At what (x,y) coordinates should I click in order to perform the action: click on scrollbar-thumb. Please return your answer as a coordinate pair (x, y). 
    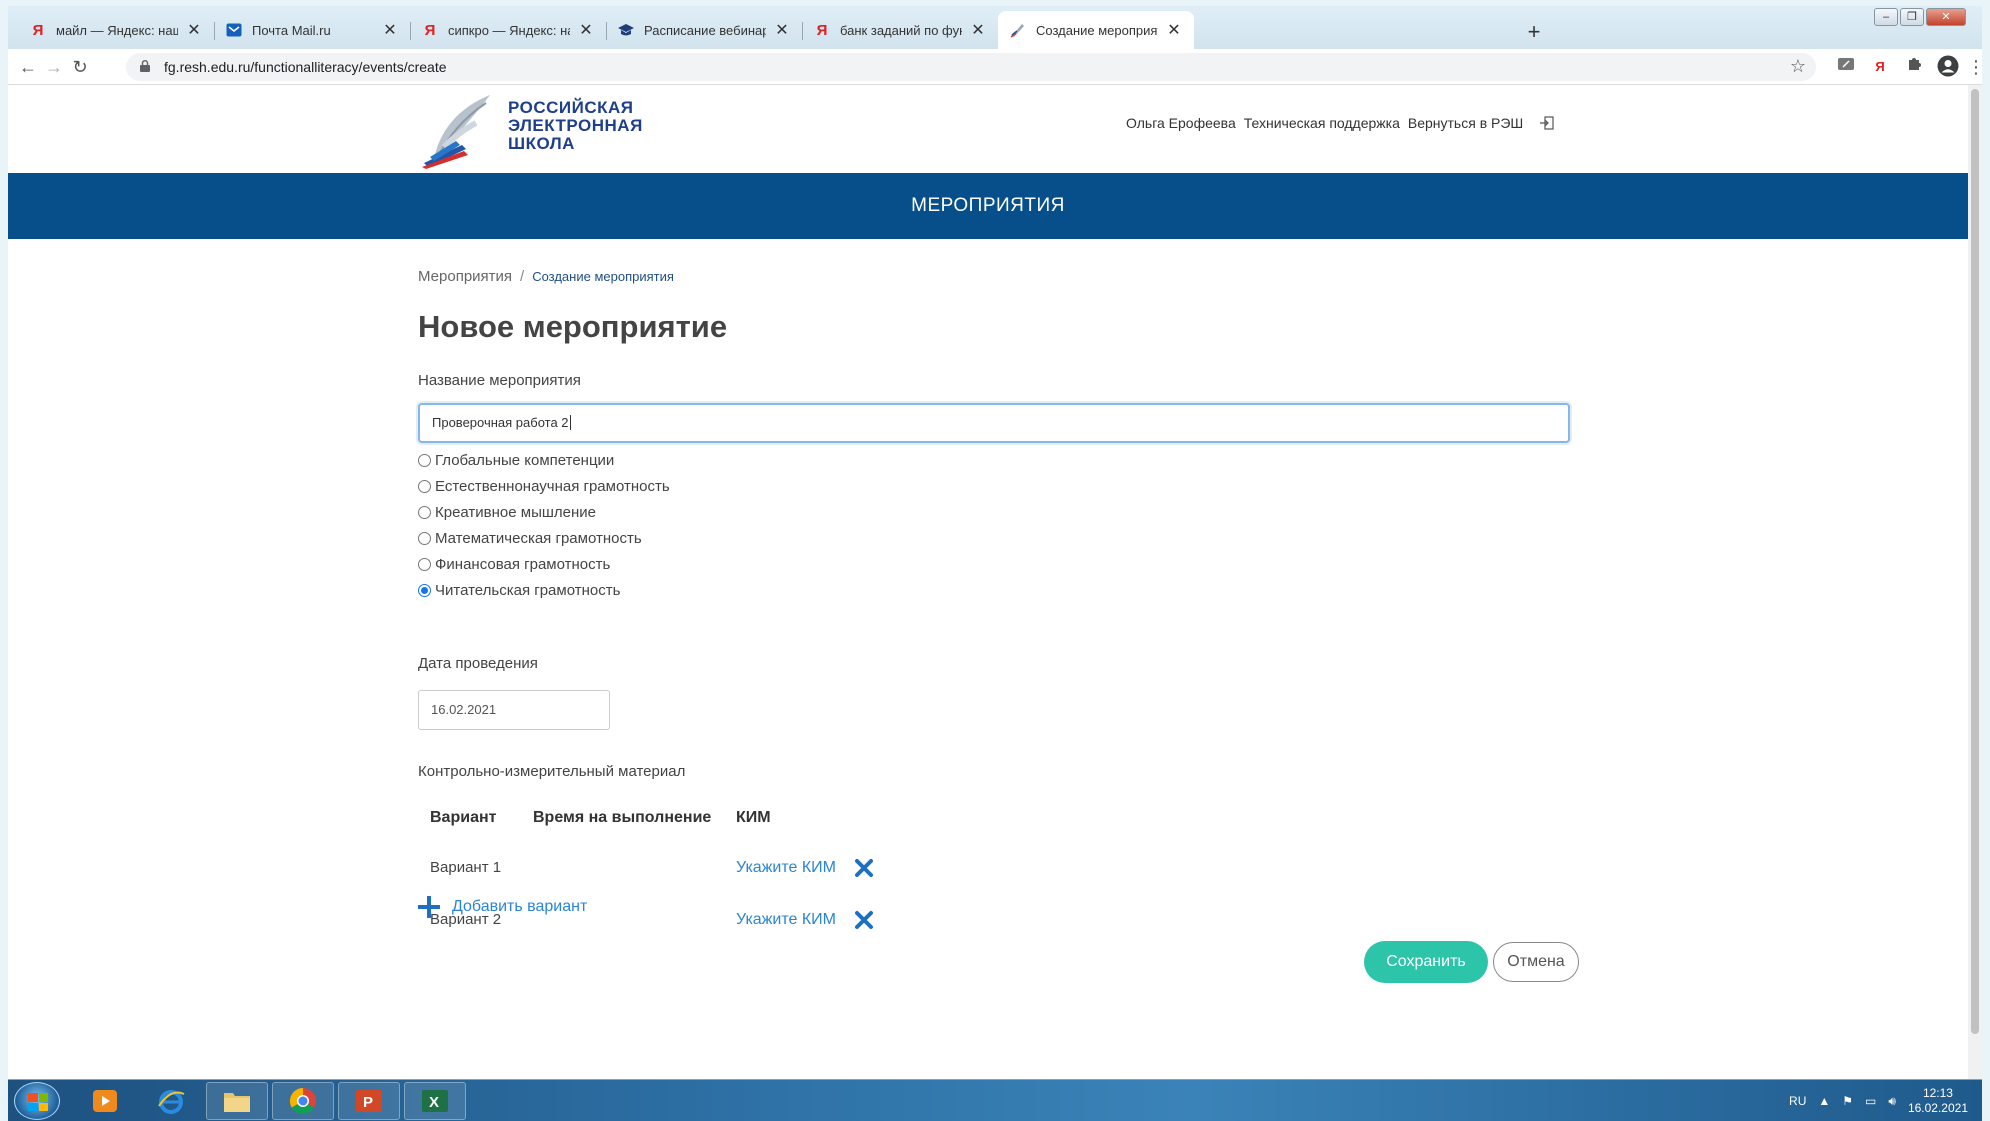
    Looking at the image, I should click on (1975, 561).